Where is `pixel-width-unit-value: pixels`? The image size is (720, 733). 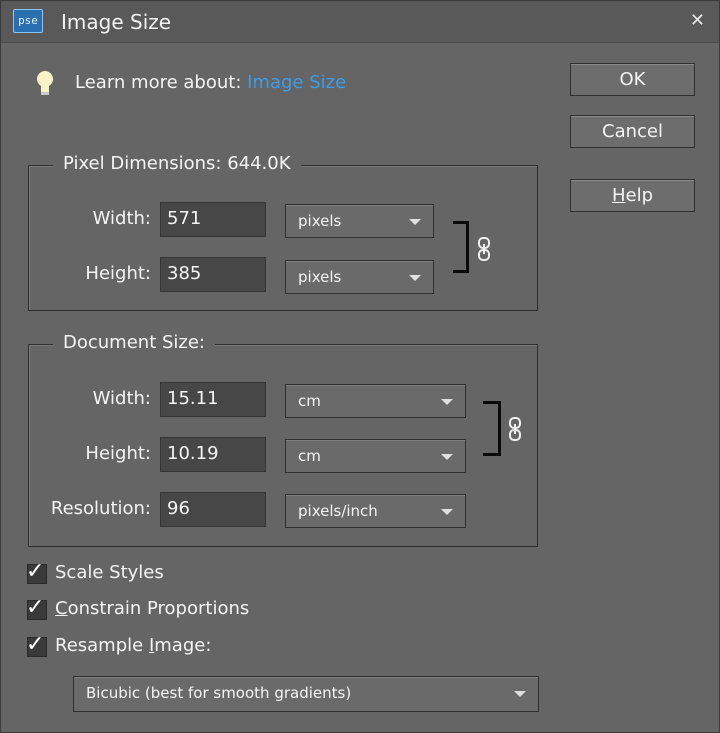 pixel-width-unit-value: pixels is located at coordinates (320, 221).